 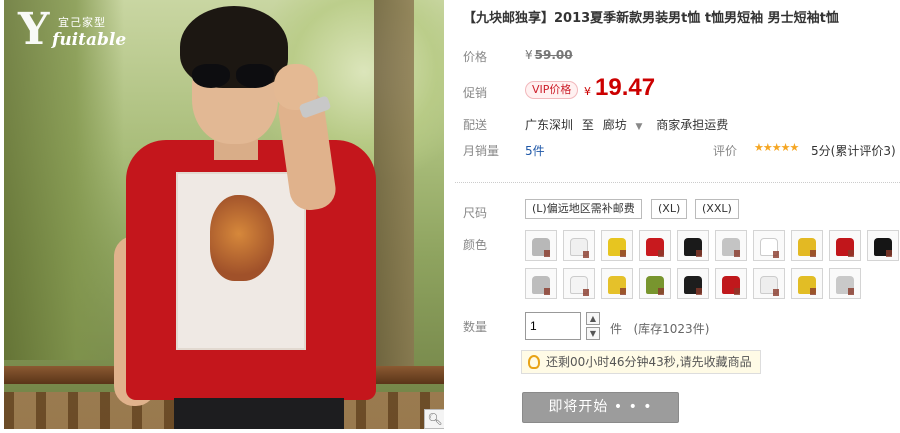 I want to click on quantity-label: 数量, so click(x=475, y=327).